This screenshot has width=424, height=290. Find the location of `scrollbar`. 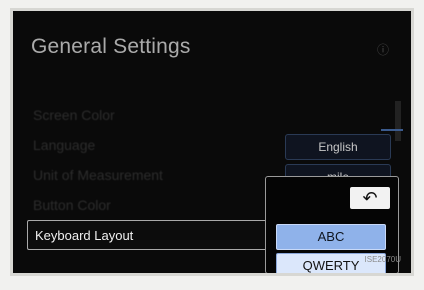

scrollbar is located at coordinates (398, 121).